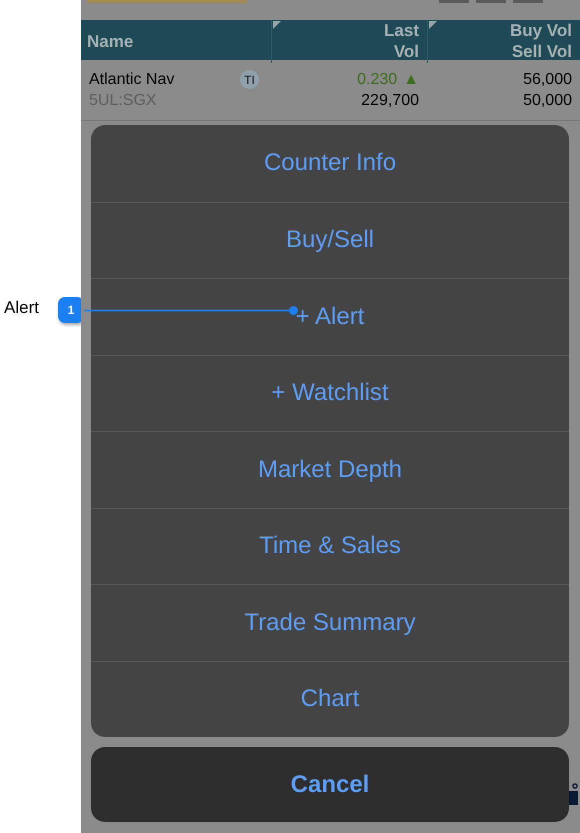  What do you see at coordinates (401, 31) in the screenshot?
I see `column-header: Last` at bounding box center [401, 31].